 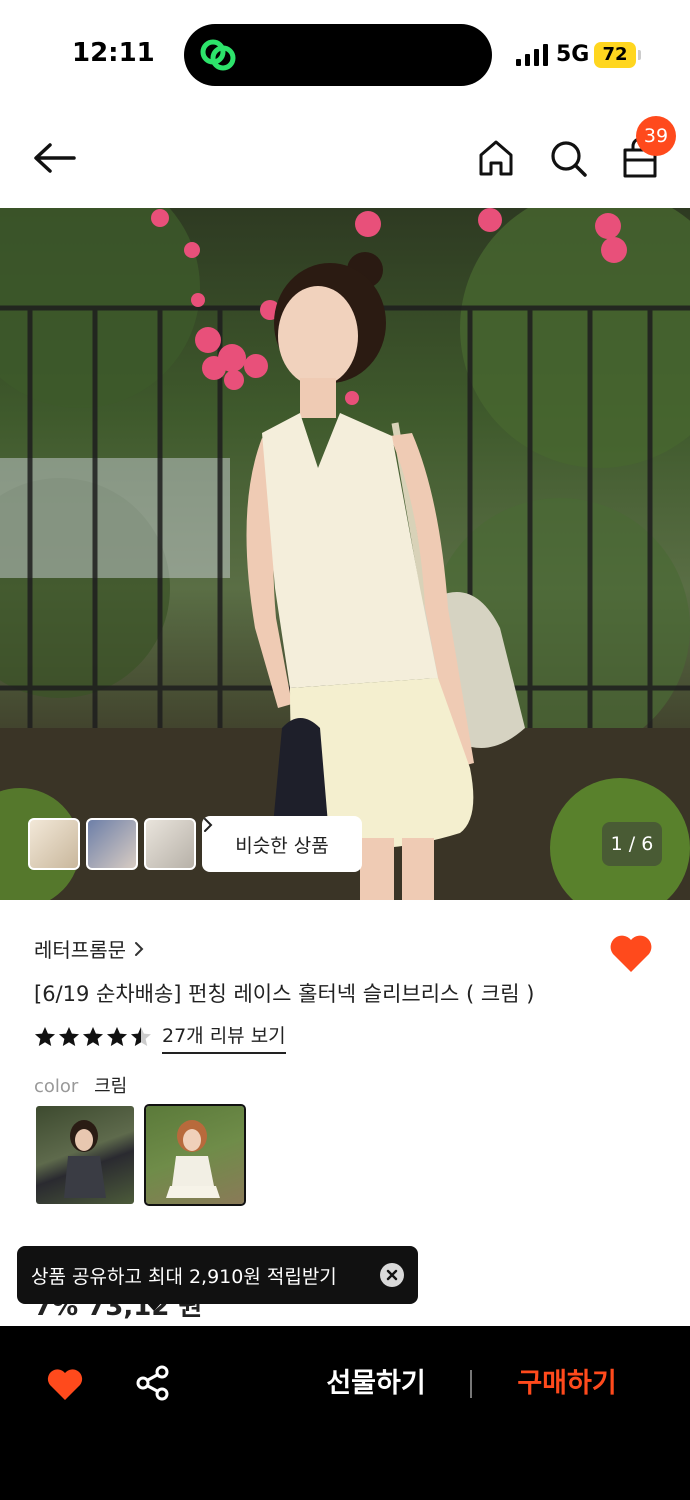 What do you see at coordinates (153, 1383) in the screenshot?
I see `share-icon` at bounding box center [153, 1383].